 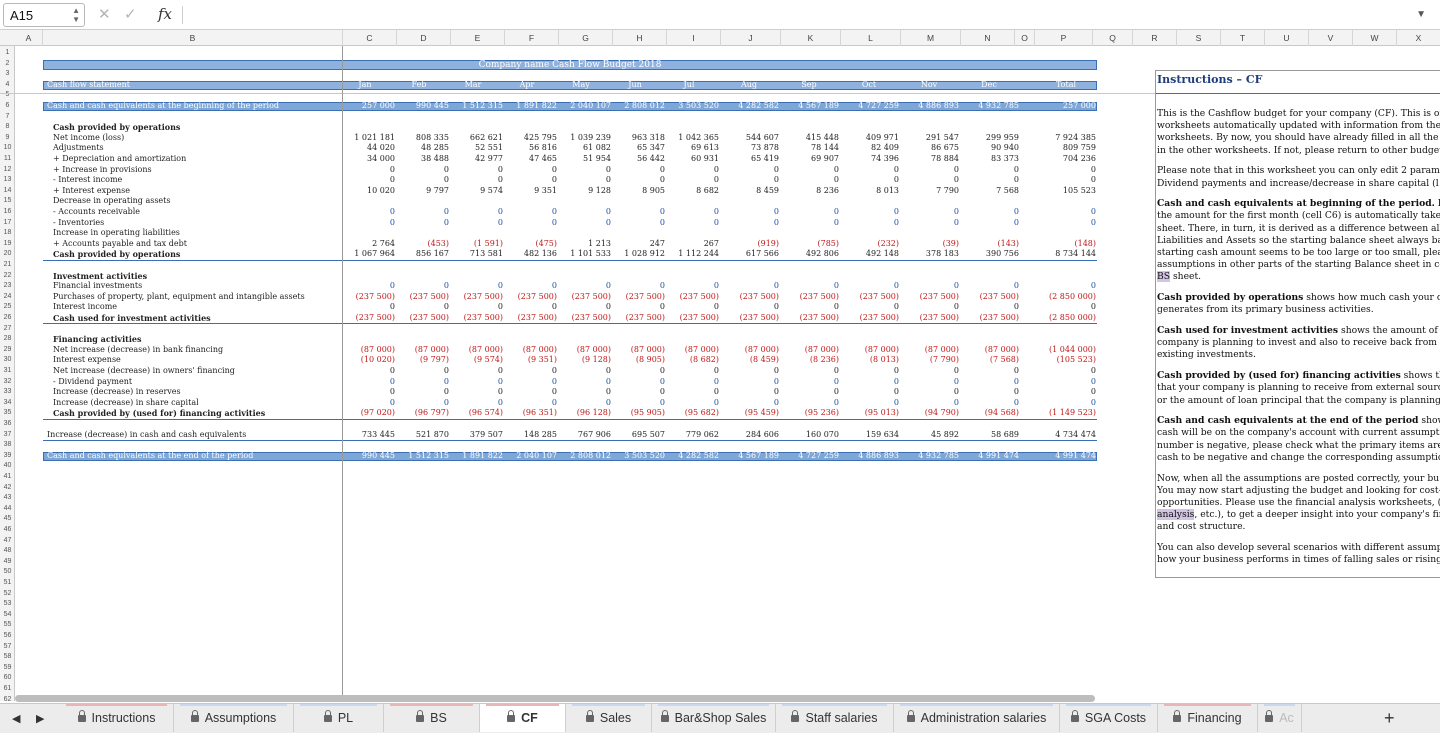 What do you see at coordinates (873, 360) in the screenshot?
I see `value-cell: (8 013)` at bounding box center [873, 360].